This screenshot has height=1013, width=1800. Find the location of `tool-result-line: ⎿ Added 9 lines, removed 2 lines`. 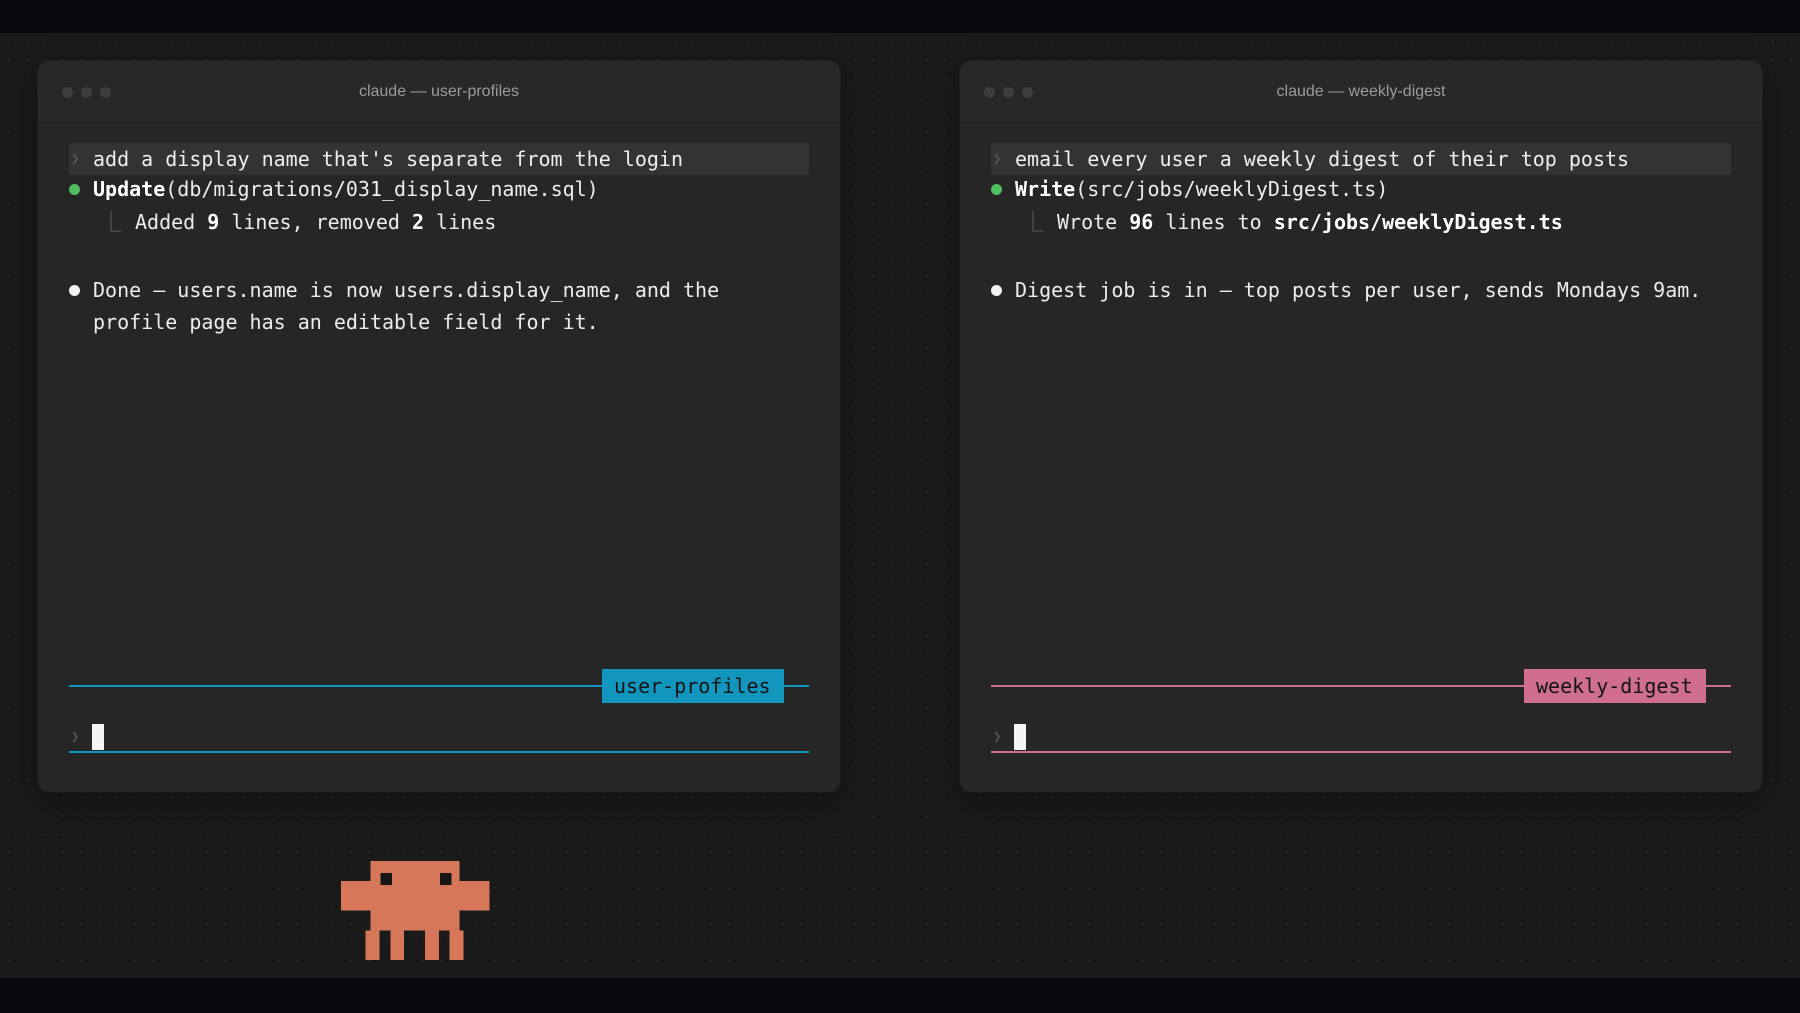

tool-result-line: ⎿ Added 9 lines, removed 2 lines is located at coordinates (298, 222).